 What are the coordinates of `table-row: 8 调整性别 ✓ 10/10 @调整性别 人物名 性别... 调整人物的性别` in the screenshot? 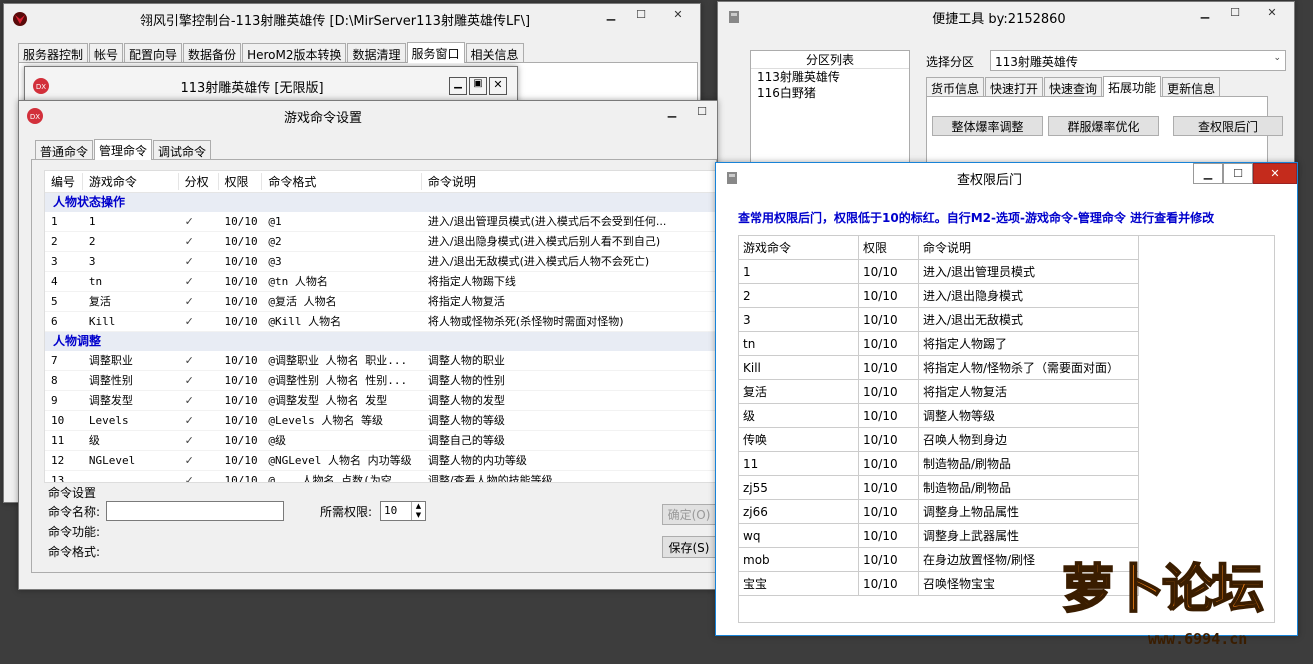 It's located at (381, 381).